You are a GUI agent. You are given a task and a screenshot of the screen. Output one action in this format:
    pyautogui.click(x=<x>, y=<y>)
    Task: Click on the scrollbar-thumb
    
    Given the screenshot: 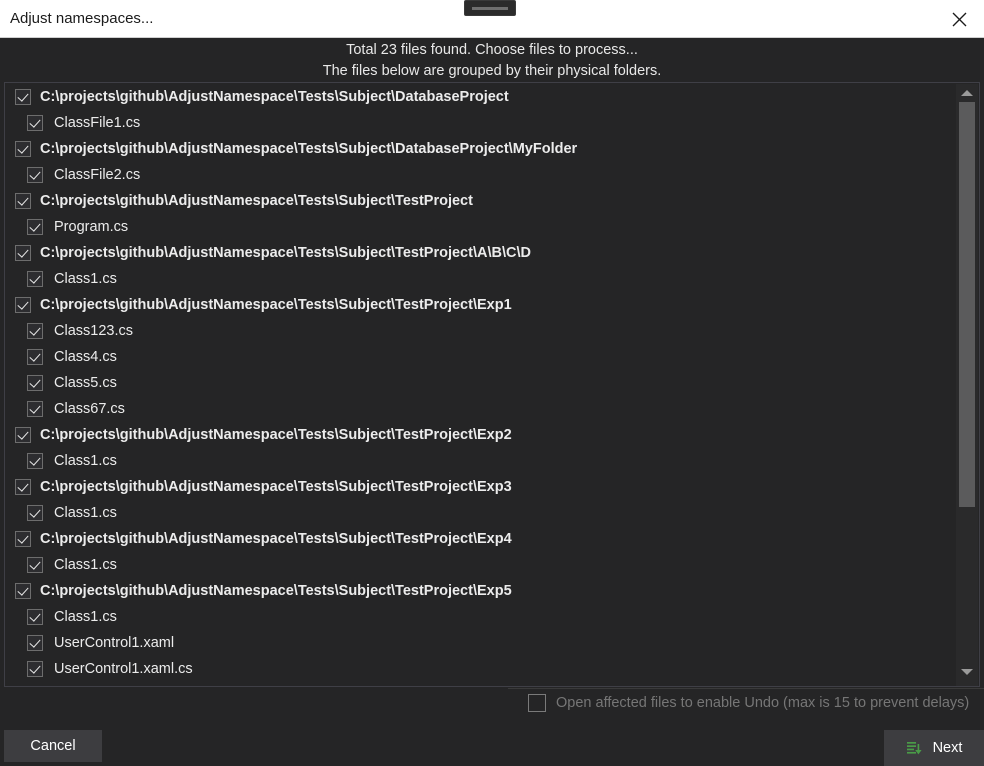 What is the action you would take?
    pyautogui.click(x=967, y=304)
    